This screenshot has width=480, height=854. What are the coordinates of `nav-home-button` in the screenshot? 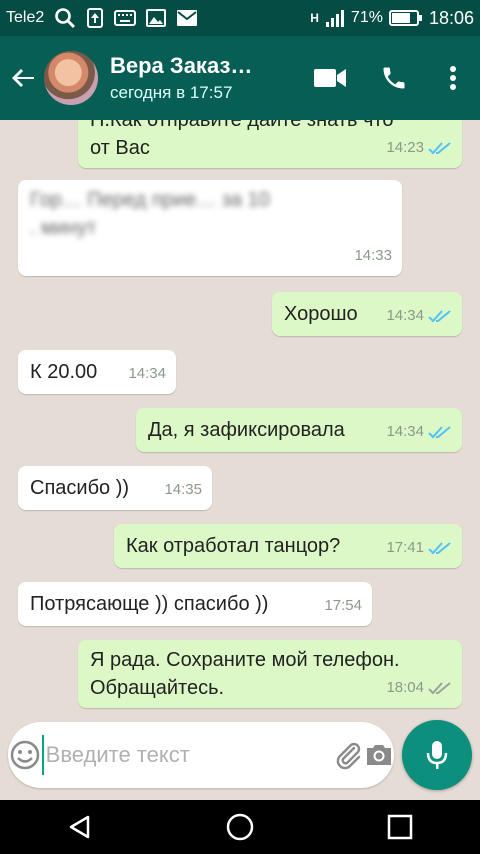 It's located at (240, 827).